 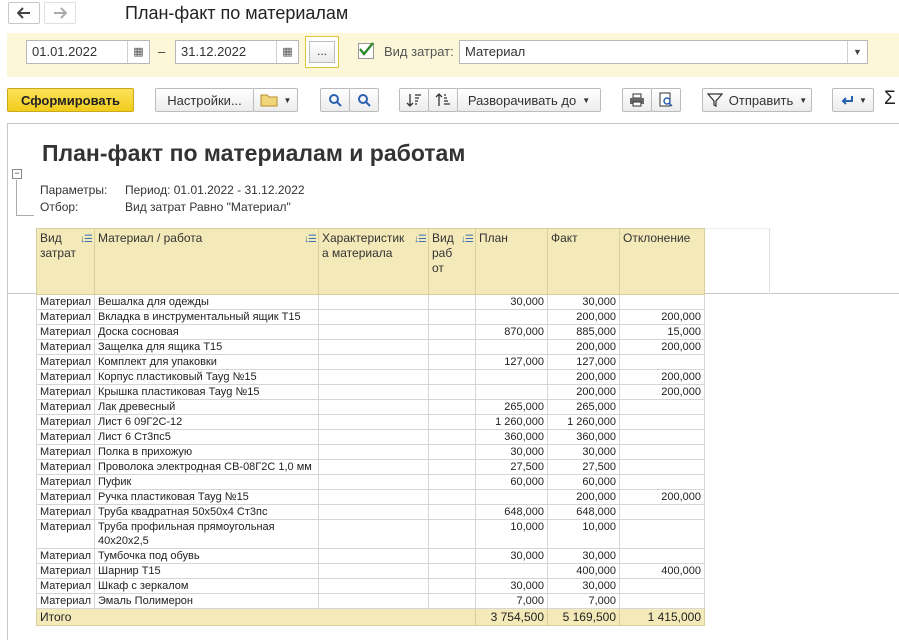 I want to click on cell-material: Лист 6 09Г2С-12, so click(x=206, y=422).